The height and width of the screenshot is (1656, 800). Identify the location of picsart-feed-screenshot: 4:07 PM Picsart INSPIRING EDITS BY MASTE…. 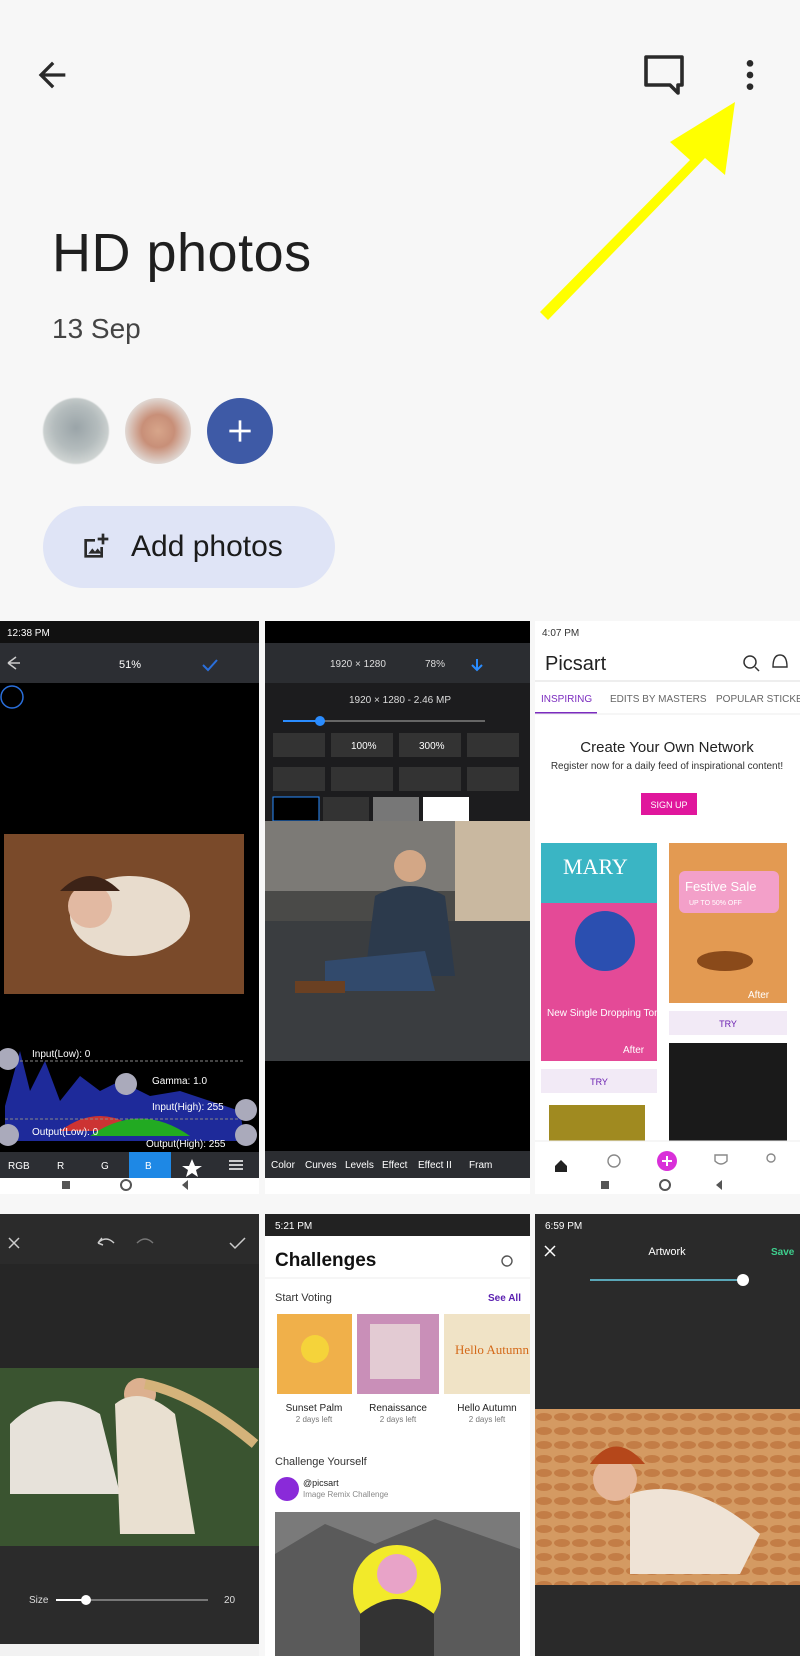
(667, 907).